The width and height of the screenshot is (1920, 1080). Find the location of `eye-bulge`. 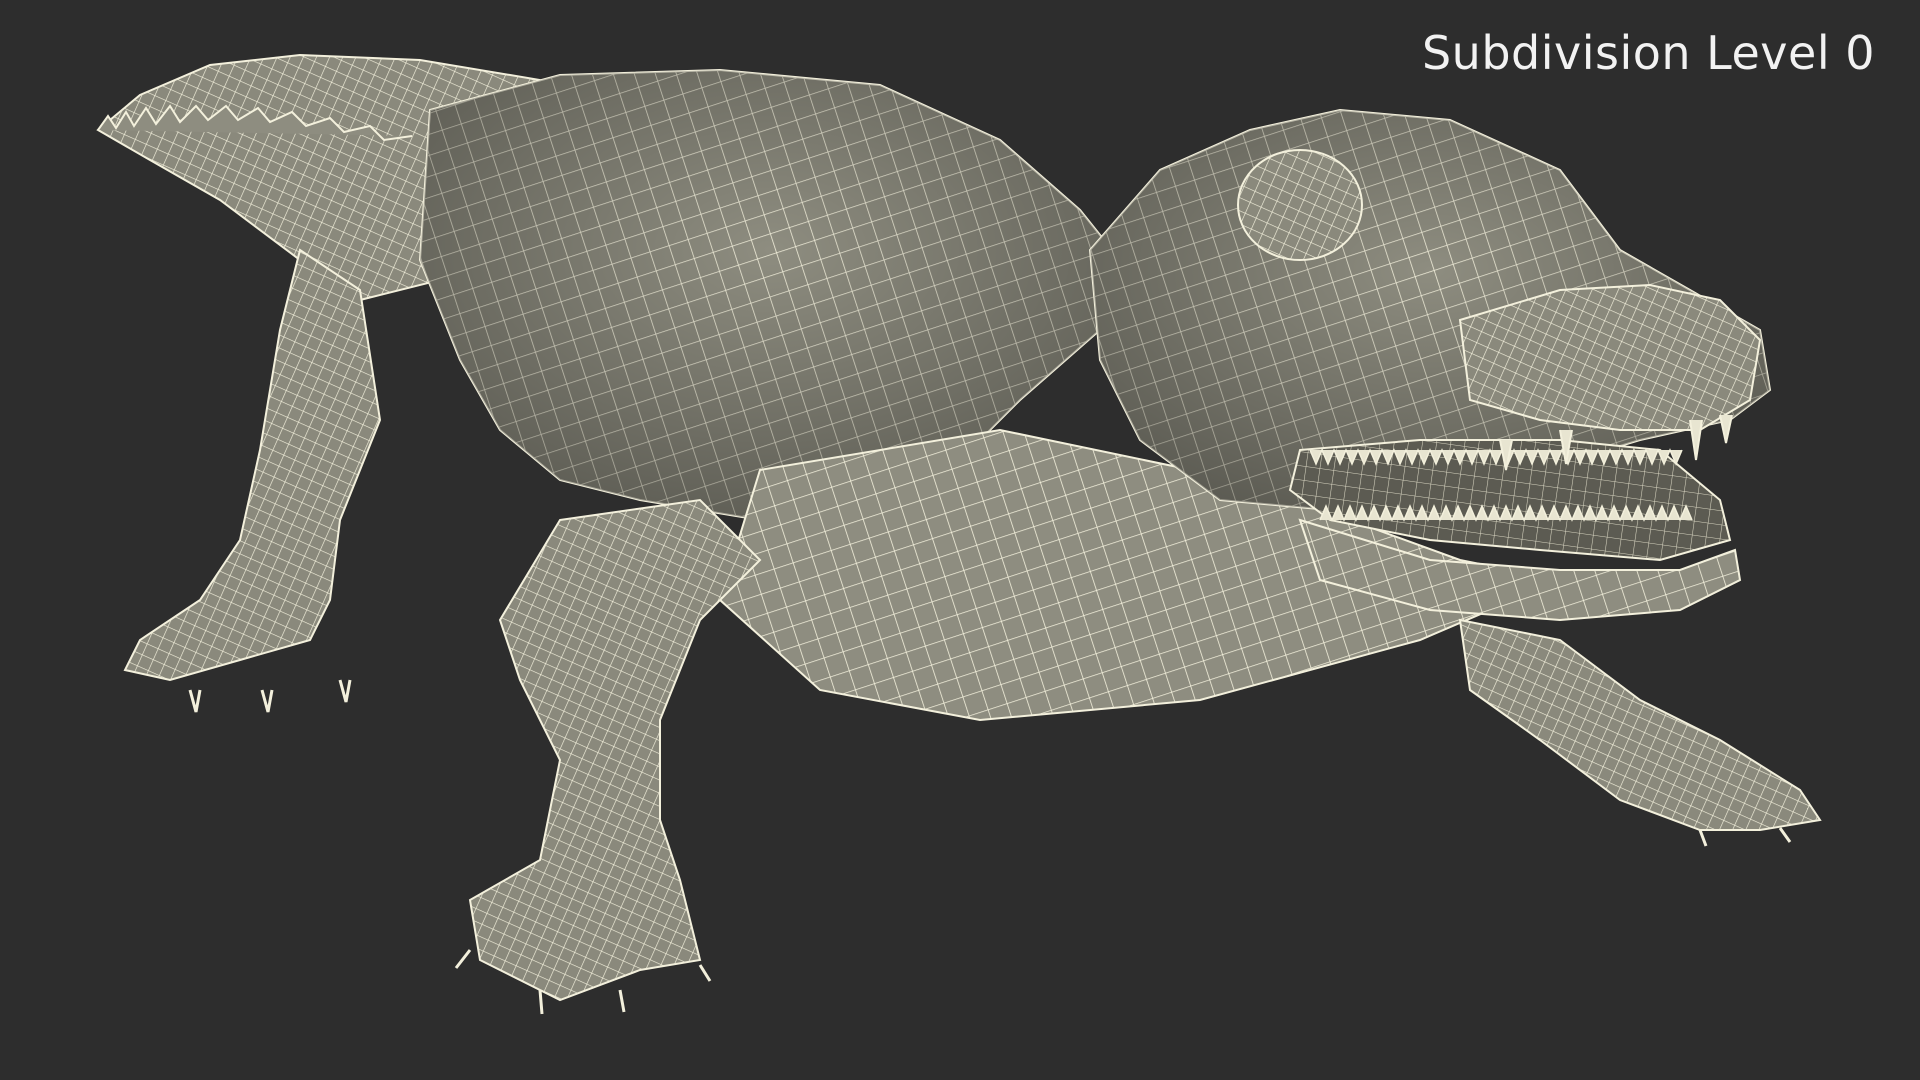

eye-bulge is located at coordinates (1300, 205).